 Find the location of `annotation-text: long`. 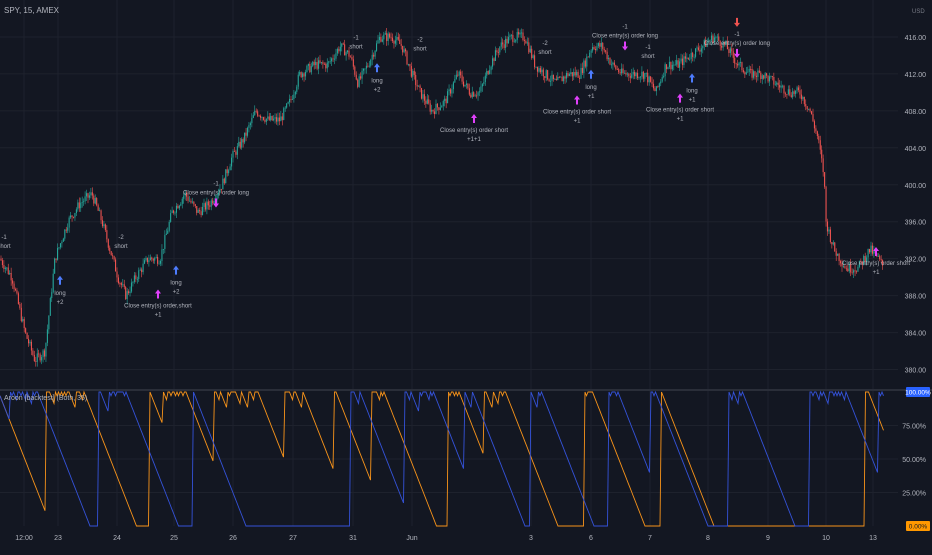

annotation-text: long is located at coordinates (590, 88).